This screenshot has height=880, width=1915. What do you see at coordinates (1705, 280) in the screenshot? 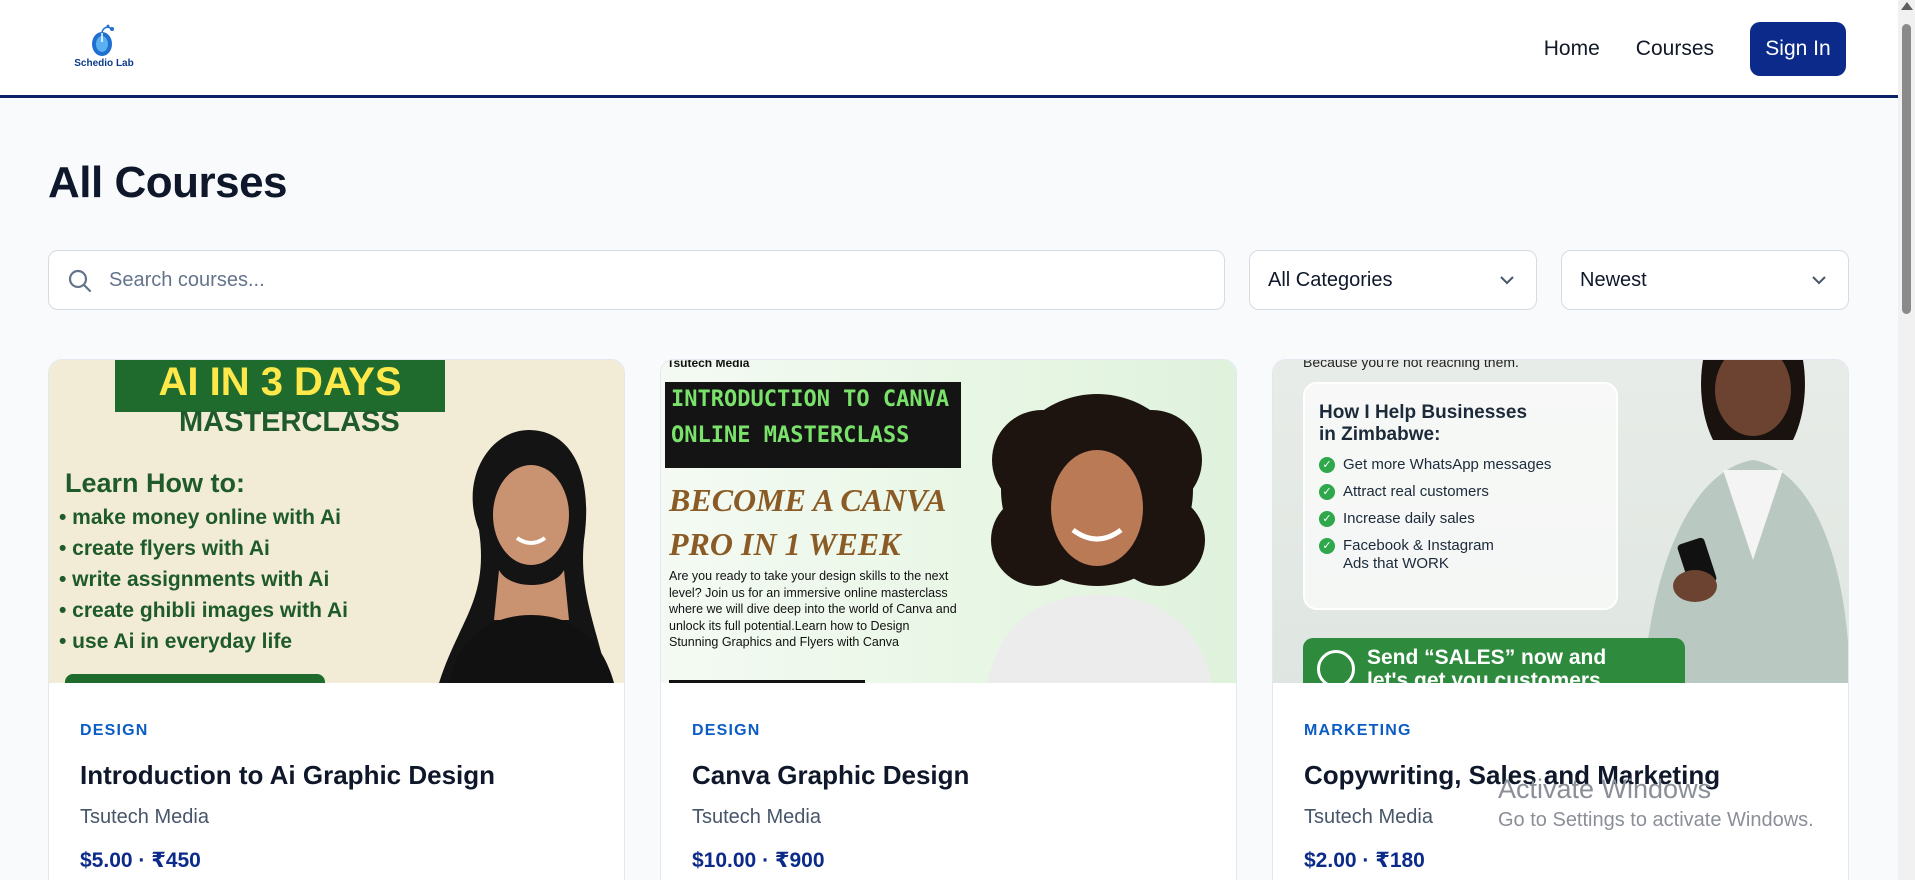
I see `sort-select: Newest` at bounding box center [1705, 280].